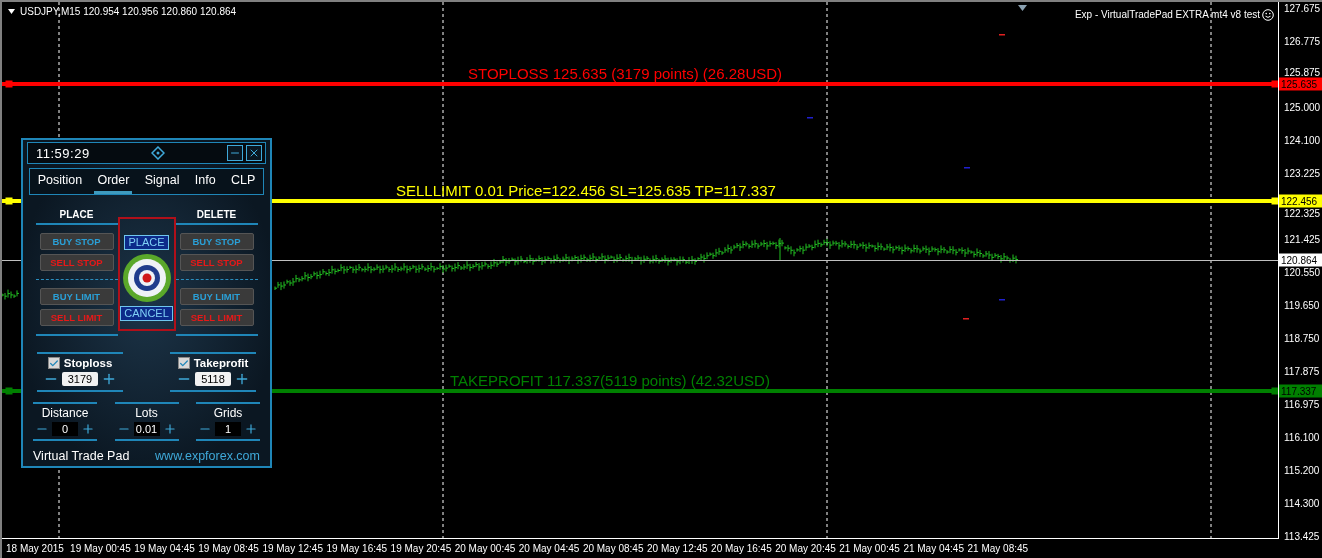  What do you see at coordinates (1302, 470) in the screenshot?
I see `price-tick-label: 115.200` at bounding box center [1302, 470].